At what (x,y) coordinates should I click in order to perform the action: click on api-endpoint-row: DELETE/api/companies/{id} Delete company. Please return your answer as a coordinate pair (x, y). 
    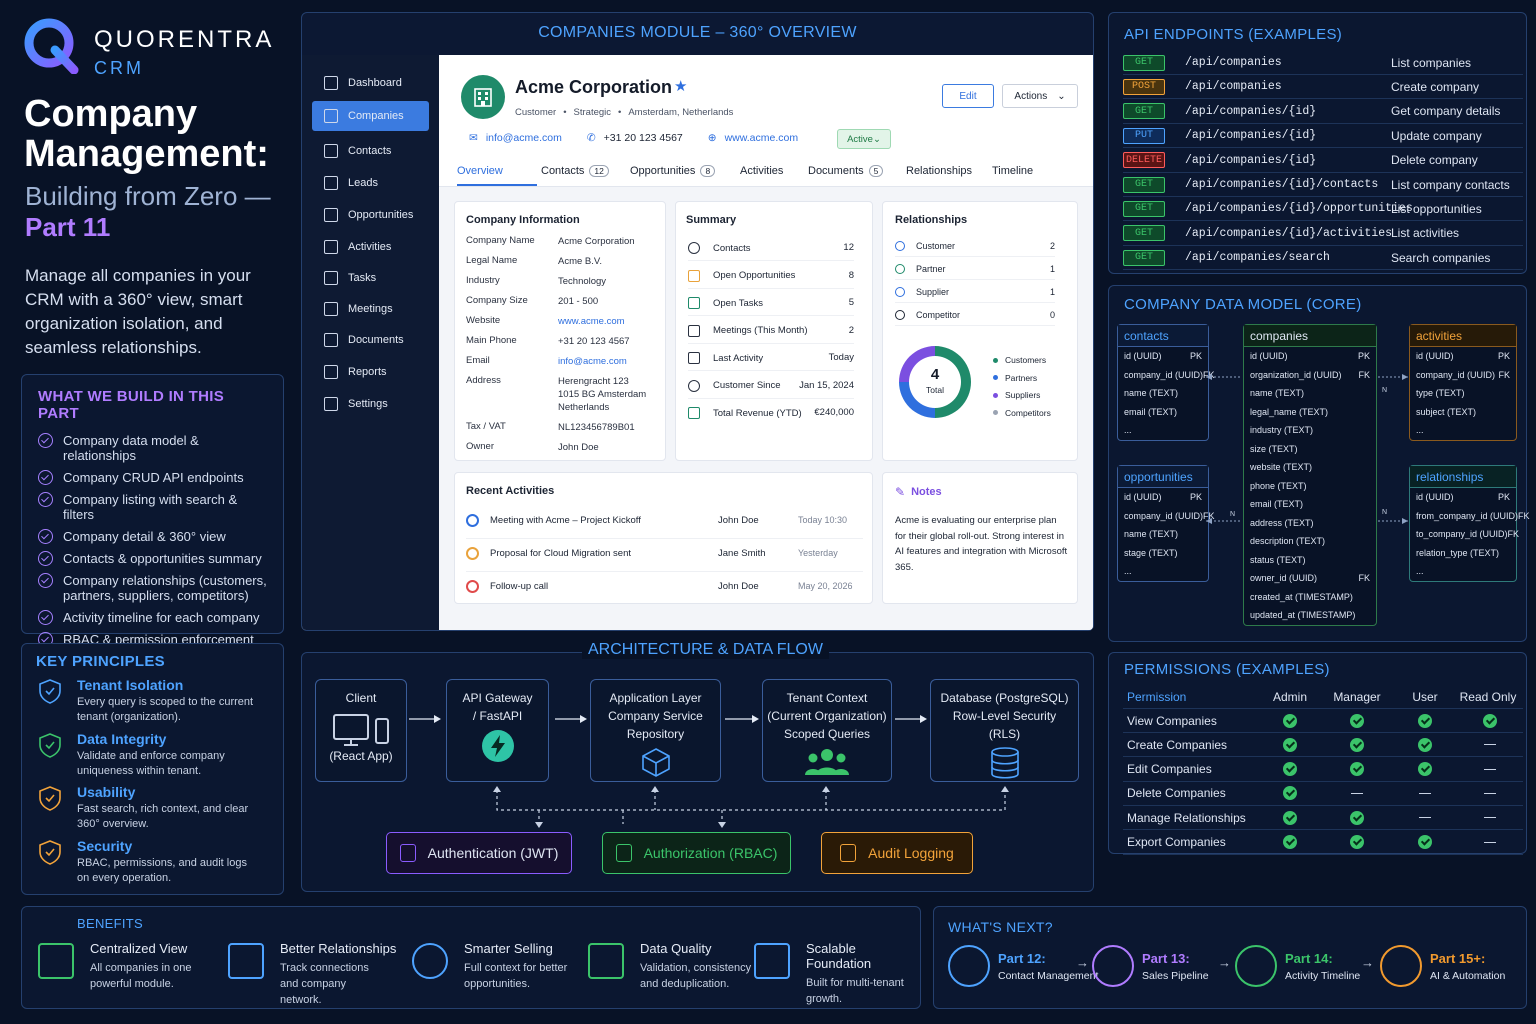
    Looking at the image, I should click on (1323, 161).